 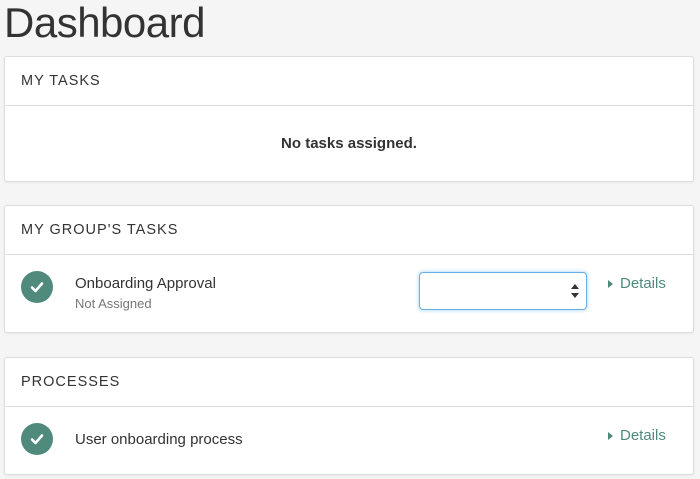 What do you see at coordinates (503, 291) in the screenshot?
I see `assignee-select` at bounding box center [503, 291].